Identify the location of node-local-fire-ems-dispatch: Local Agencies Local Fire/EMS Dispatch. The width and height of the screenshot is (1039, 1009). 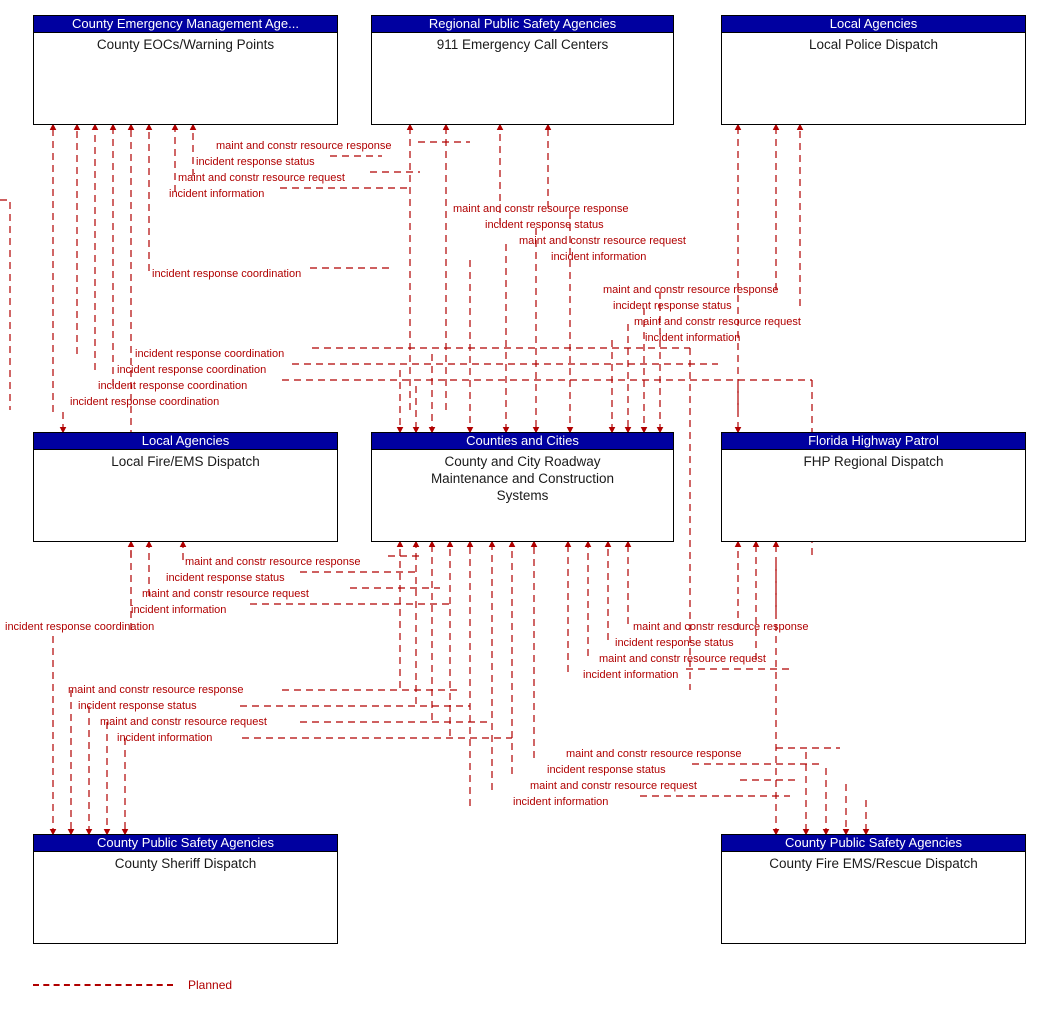
(185, 487).